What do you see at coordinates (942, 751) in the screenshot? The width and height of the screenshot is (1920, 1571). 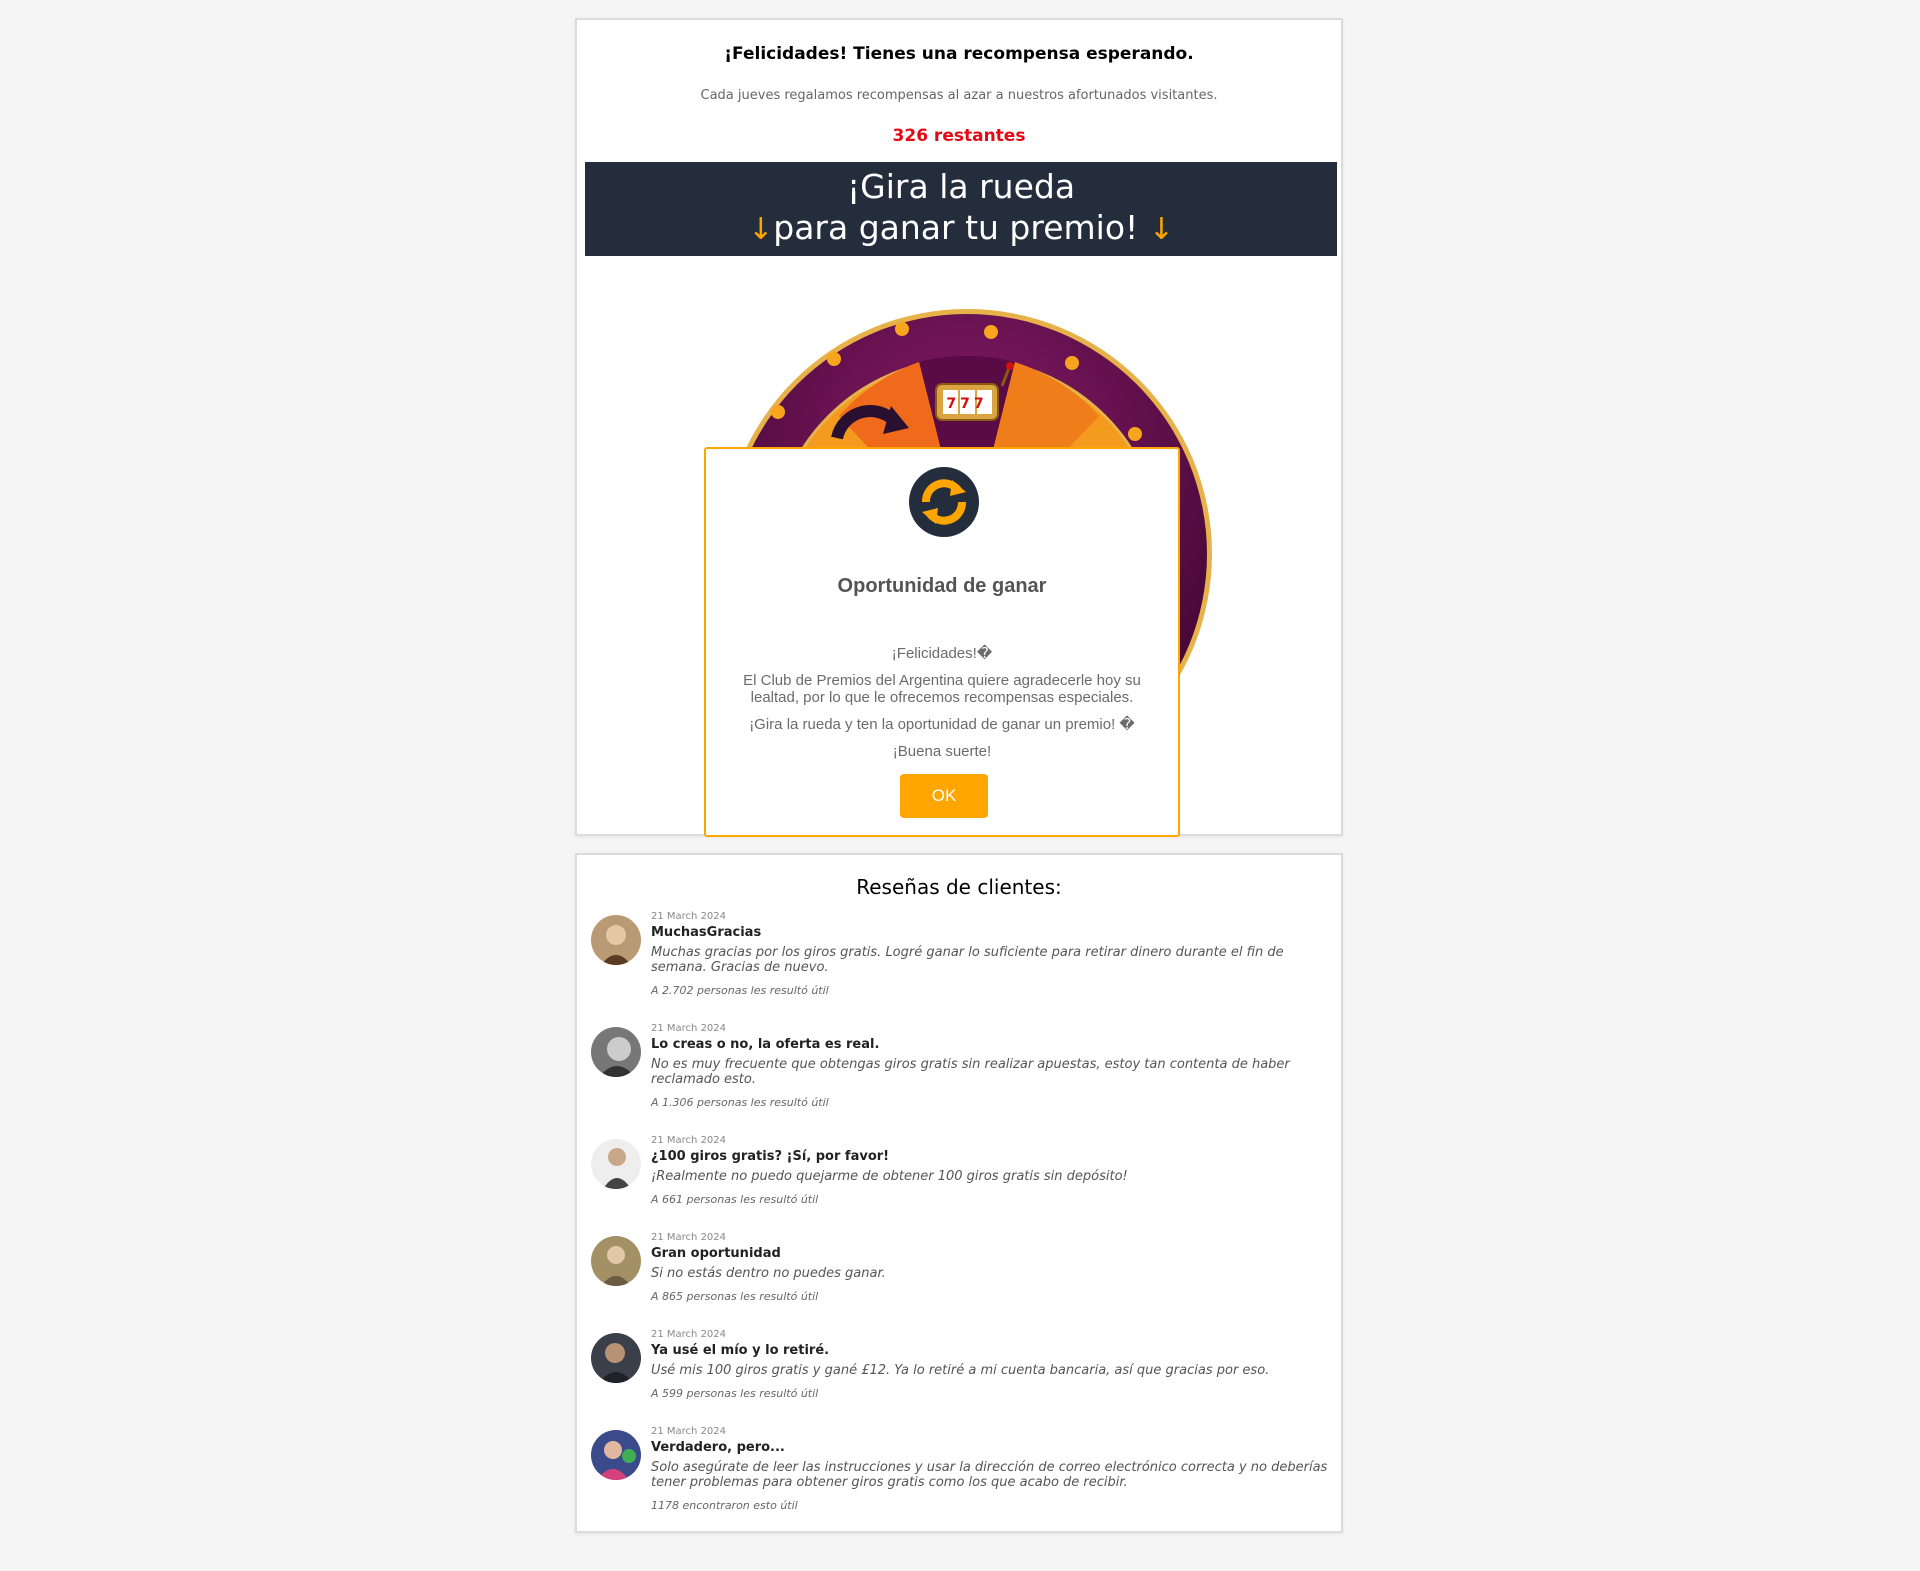 I see `modal-luck: ¡Buena suerte!` at bounding box center [942, 751].